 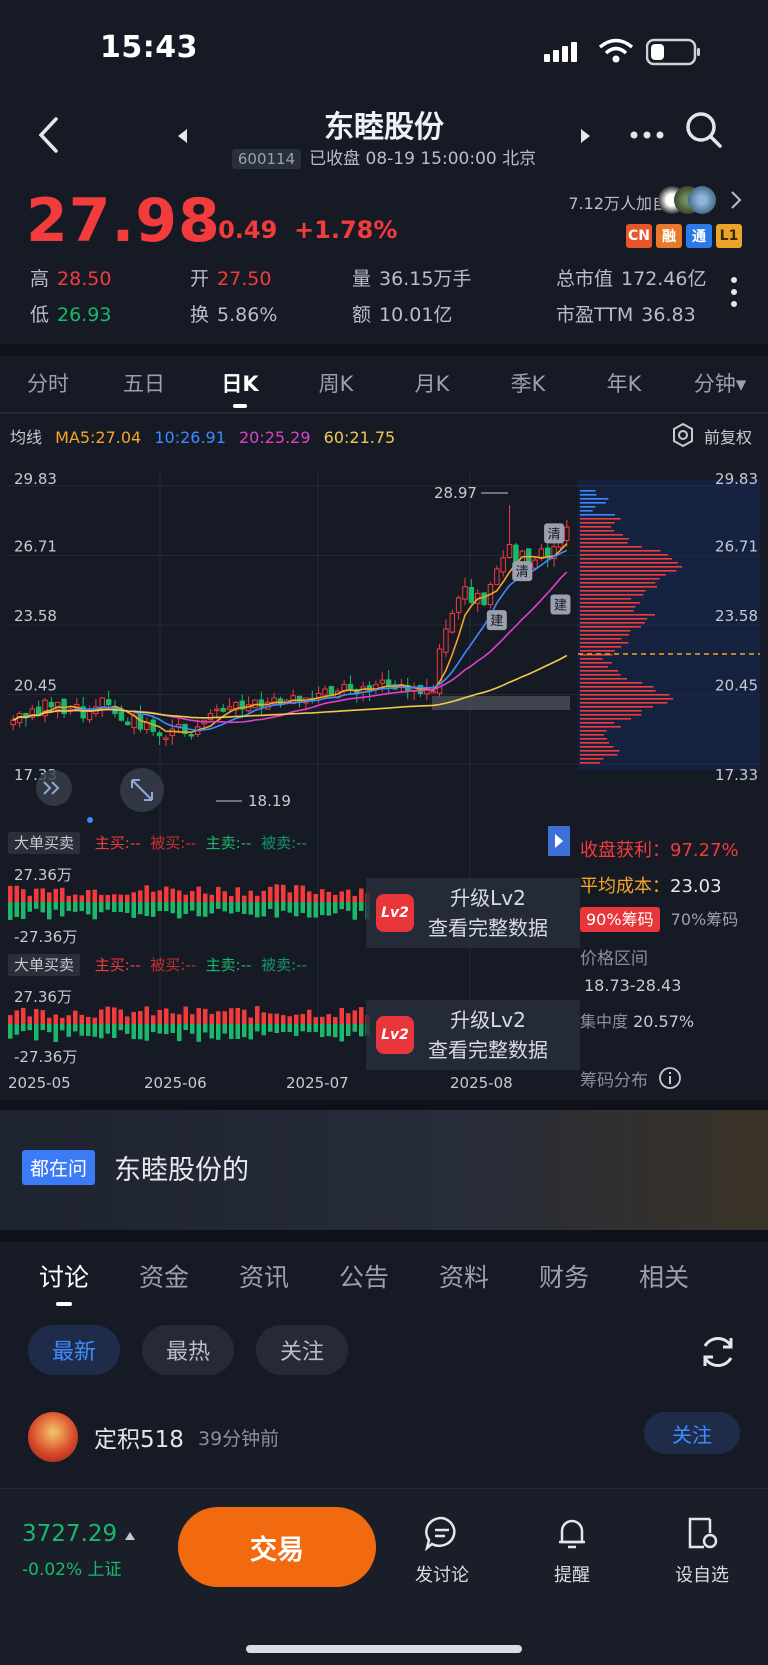 I want to click on big-order-legend-1: 大单买卖 主买:-- 被买:-- 主卖:-- 被卖:--, so click(x=157, y=843).